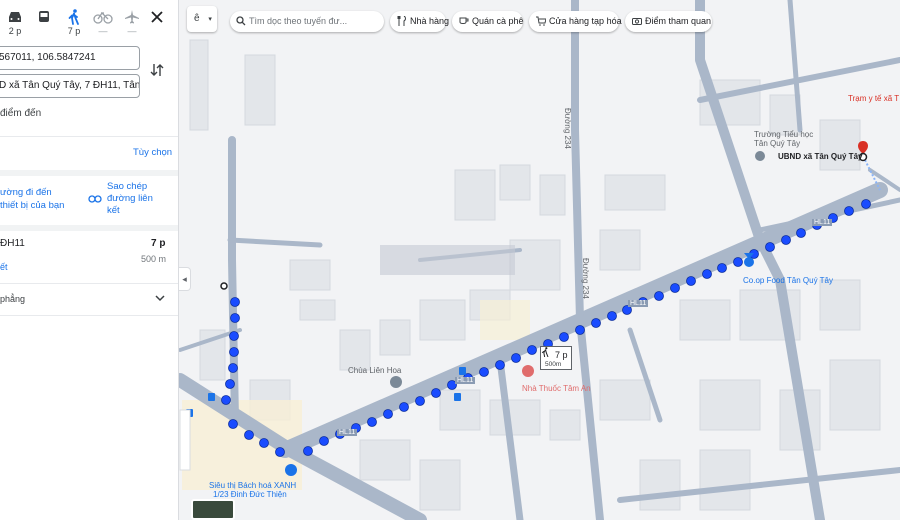  Describe the element at coordinates (464, 20) in the screenshot. I see `coffee-icon` at that location.